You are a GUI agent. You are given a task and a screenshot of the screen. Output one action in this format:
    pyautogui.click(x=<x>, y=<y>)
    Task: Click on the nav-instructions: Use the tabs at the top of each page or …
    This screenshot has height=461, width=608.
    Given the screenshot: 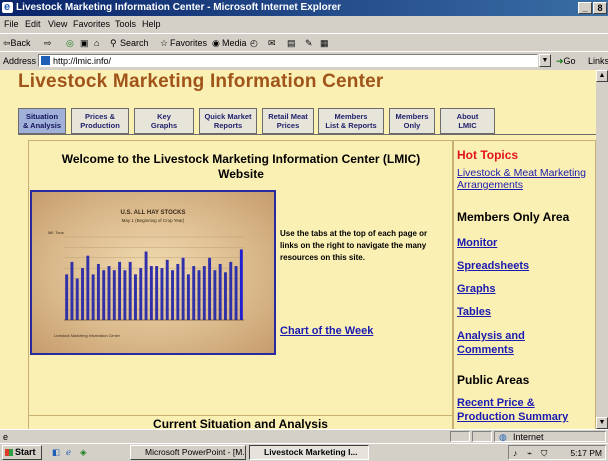 What is the action you would take?
    pyautogui.click(x=354, y=245)
    